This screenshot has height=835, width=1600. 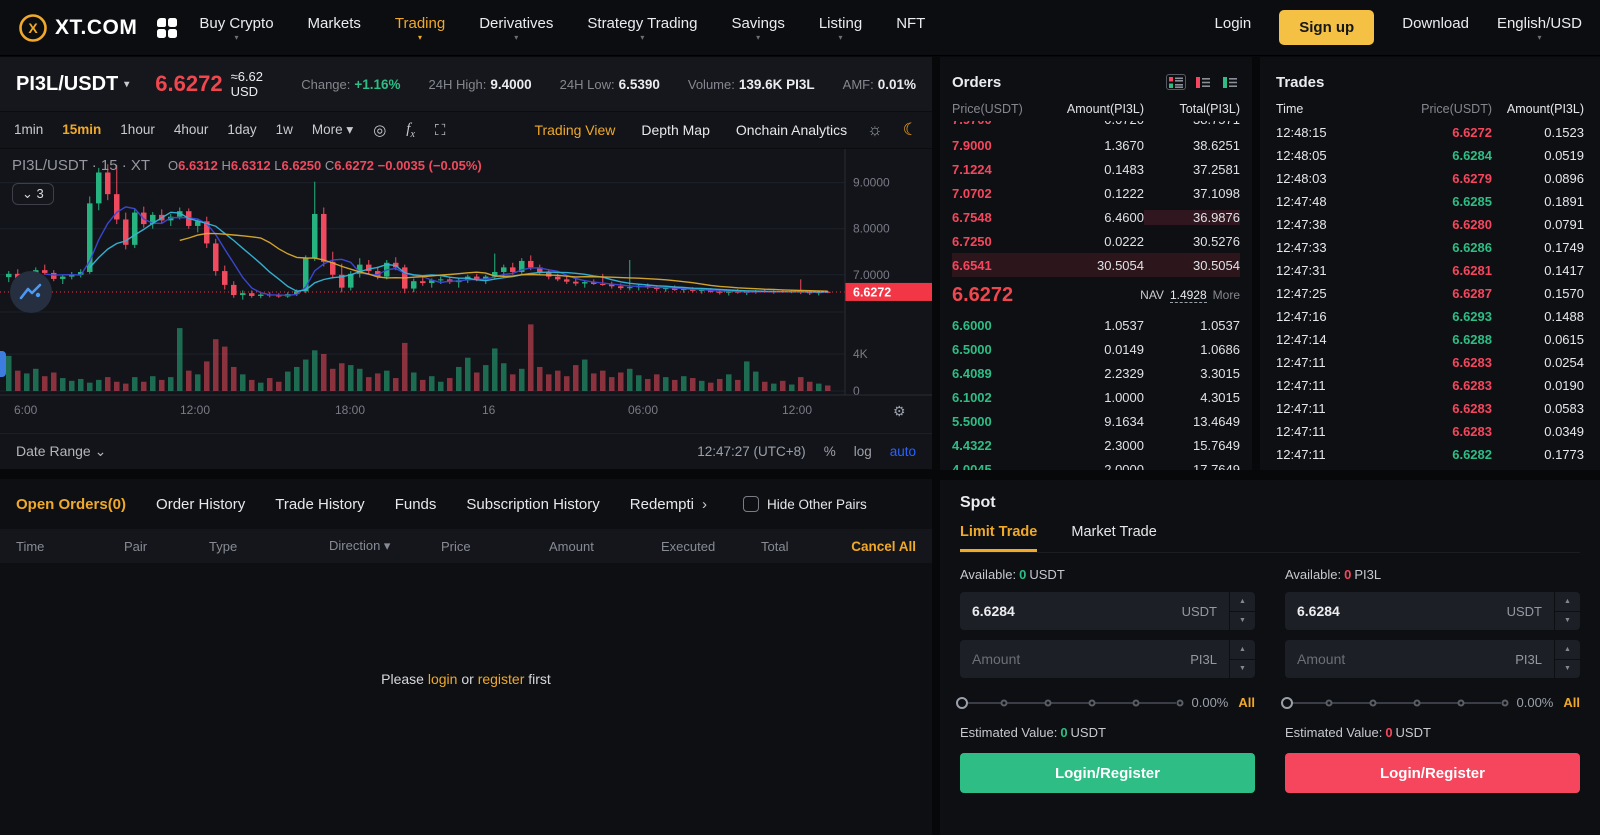 I want to click on trade-row: 12:47:14 6.6288 0.0615, so click(x=1430, y=339).